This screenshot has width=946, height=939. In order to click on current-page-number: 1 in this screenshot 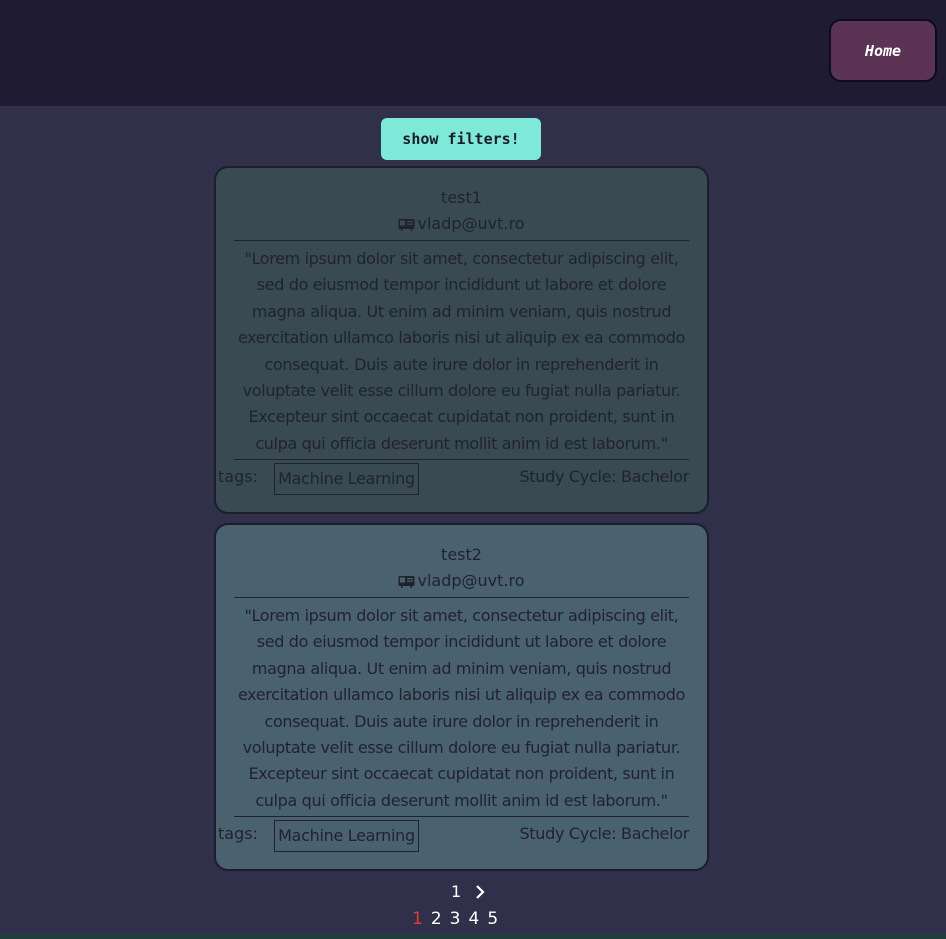, I will do `click(456, 891)`.